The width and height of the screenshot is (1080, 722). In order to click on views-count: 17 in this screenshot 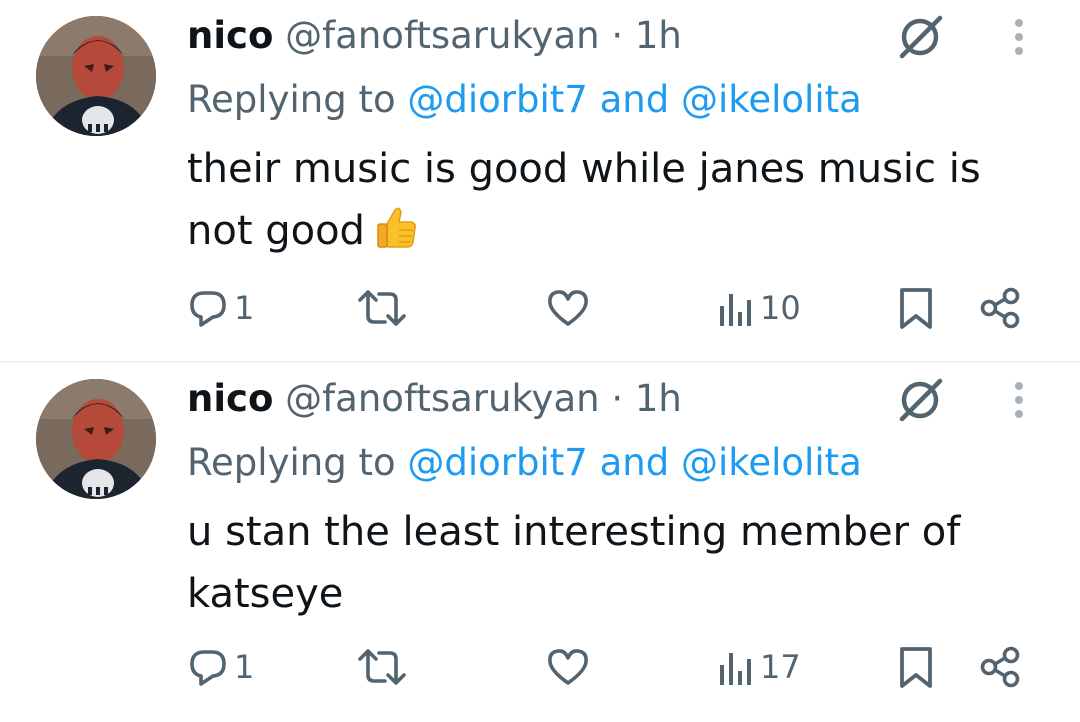, I will do `click(780, 667)`.